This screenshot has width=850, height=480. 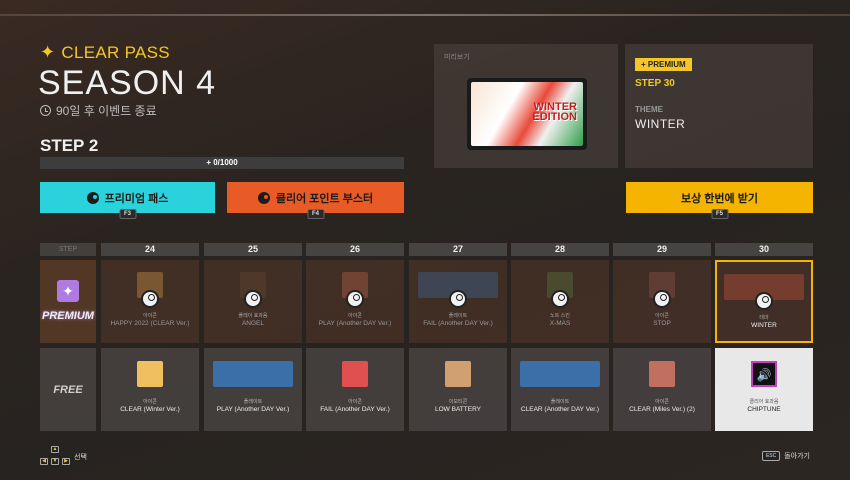 I want to click on column-header: 25, so click(x=253, y=249).